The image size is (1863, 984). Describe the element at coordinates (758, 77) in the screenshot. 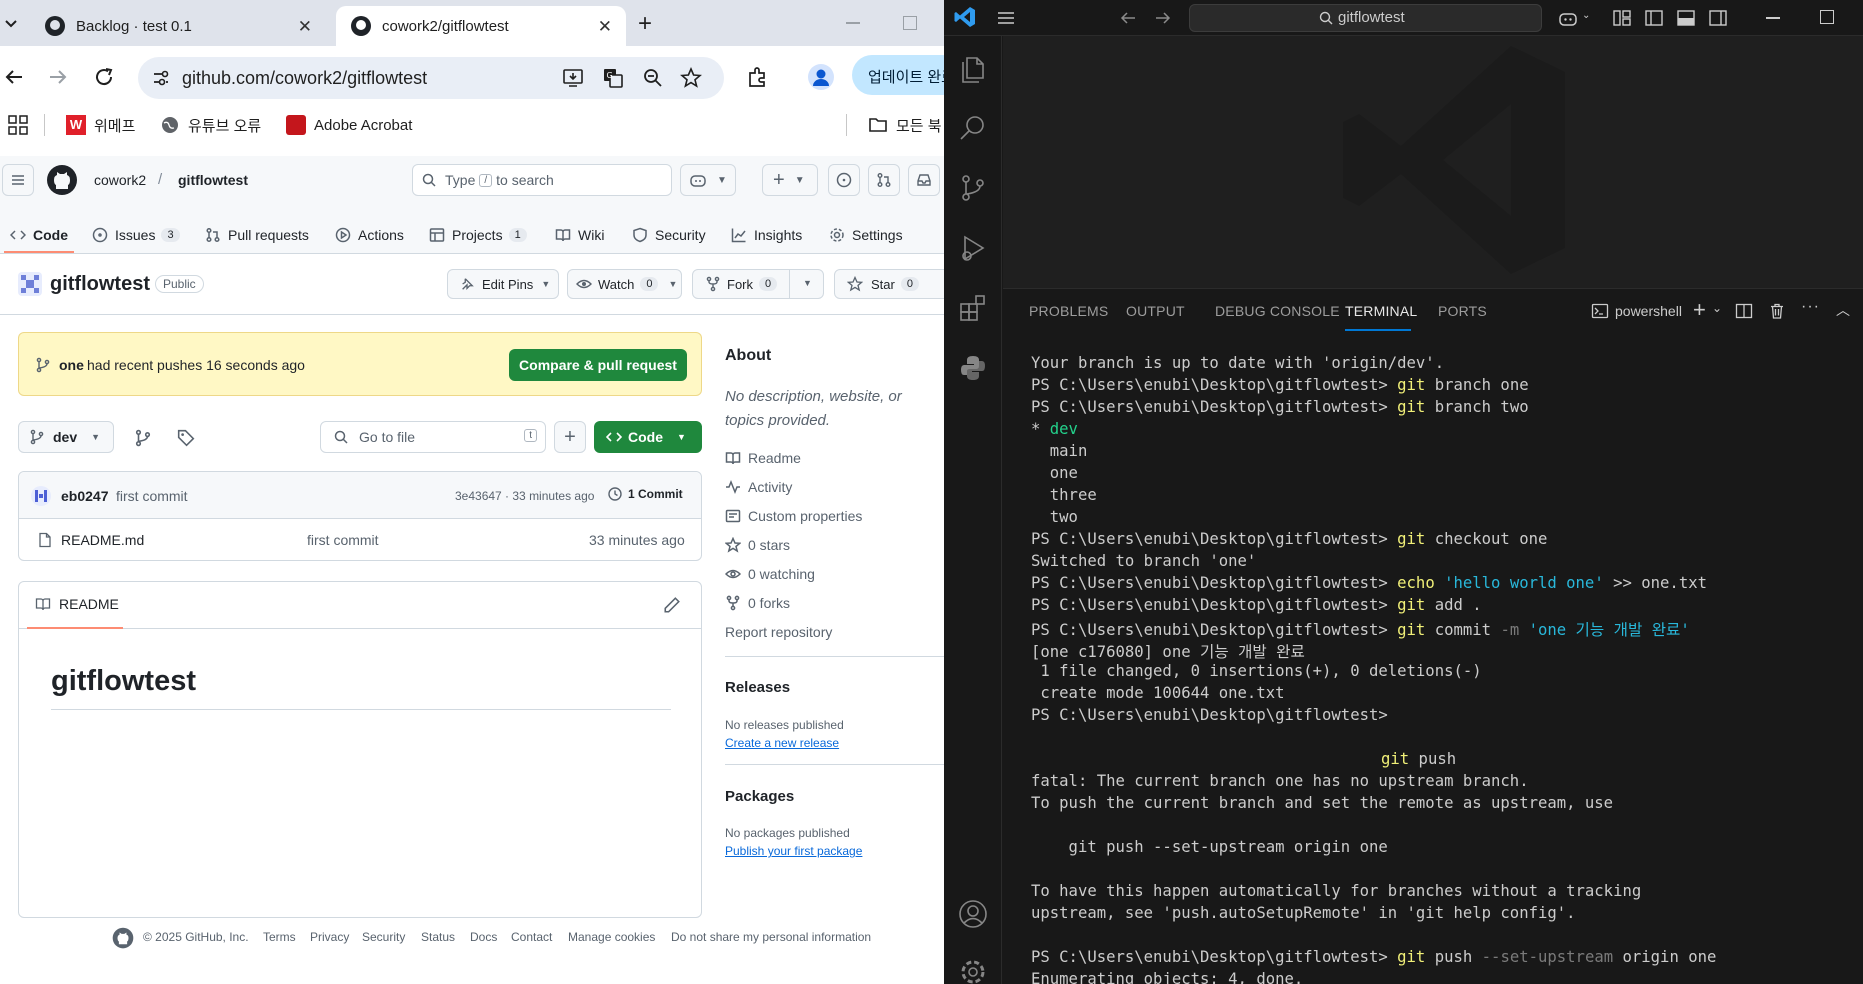

I see `extensions-puzzle-icon` at that location.